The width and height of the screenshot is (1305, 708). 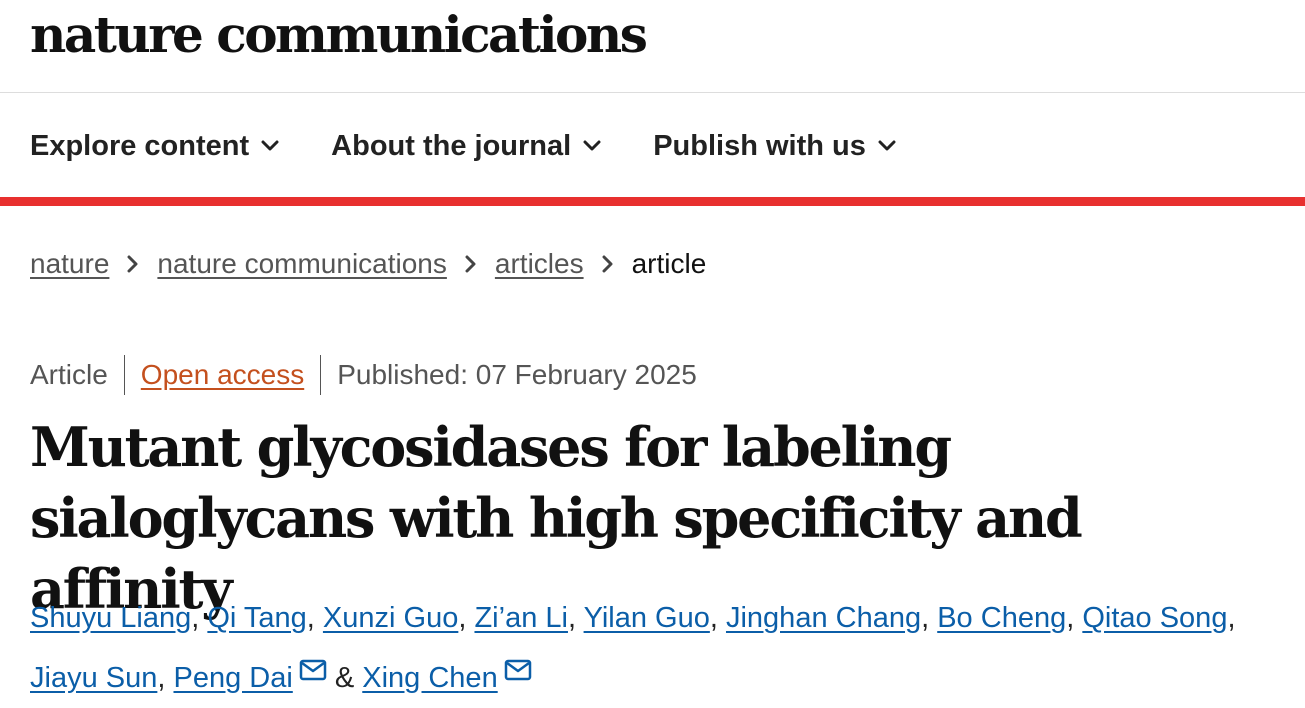 What do you see at coordinates (517, 374) in the screenshot?
I see `publication-date: Published: 07 February 2025` at bounding box center [517, 374].